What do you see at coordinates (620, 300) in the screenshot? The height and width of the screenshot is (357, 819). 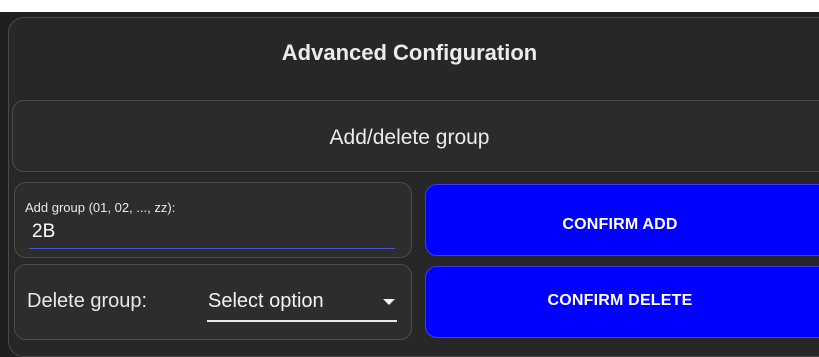 I see `confirm-delete-label: CONFIRM DELETE` at bounding box center [620, 300].